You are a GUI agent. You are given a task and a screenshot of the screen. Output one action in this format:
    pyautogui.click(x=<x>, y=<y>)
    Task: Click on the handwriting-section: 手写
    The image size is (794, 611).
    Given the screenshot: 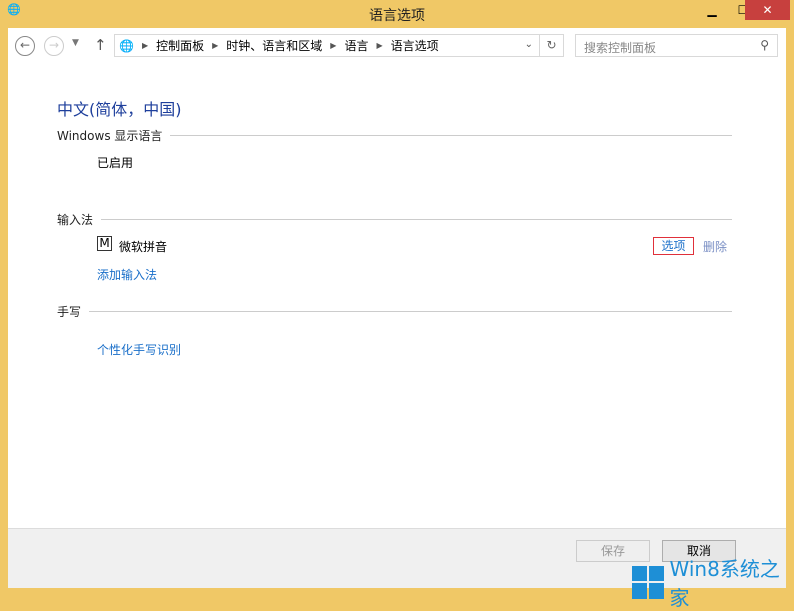 What is the action you would take?
    pyautogui.click(x=394, y=311)
    